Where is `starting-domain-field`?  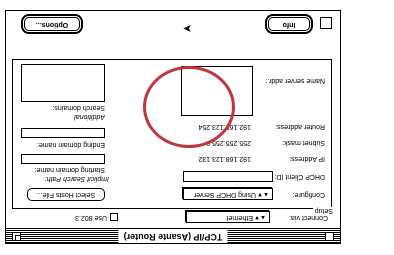
starting-domain-field is located at coordinates (63, 159).